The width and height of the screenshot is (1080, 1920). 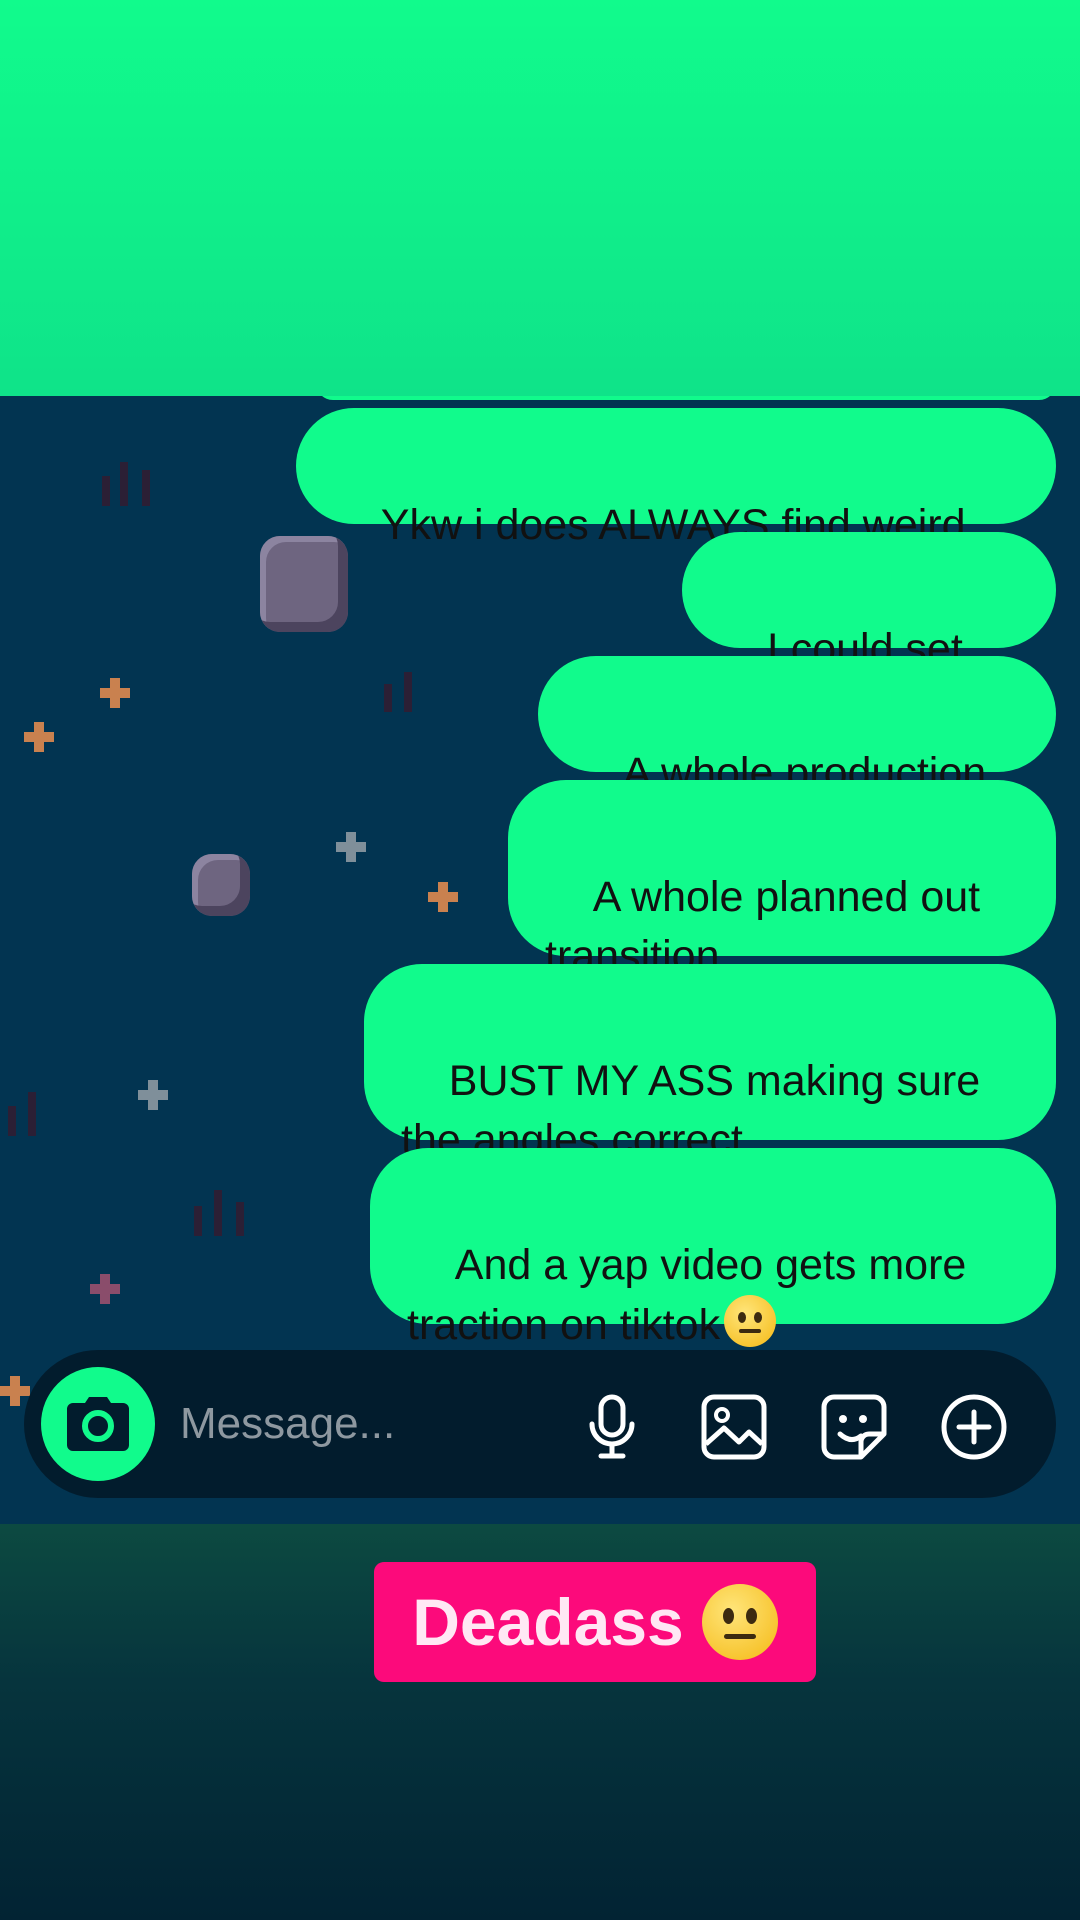 What do you see at coordinates (869, 632) in the screenshot?
I see `message-bubble: I could set up` at bounding box center [869, 632].